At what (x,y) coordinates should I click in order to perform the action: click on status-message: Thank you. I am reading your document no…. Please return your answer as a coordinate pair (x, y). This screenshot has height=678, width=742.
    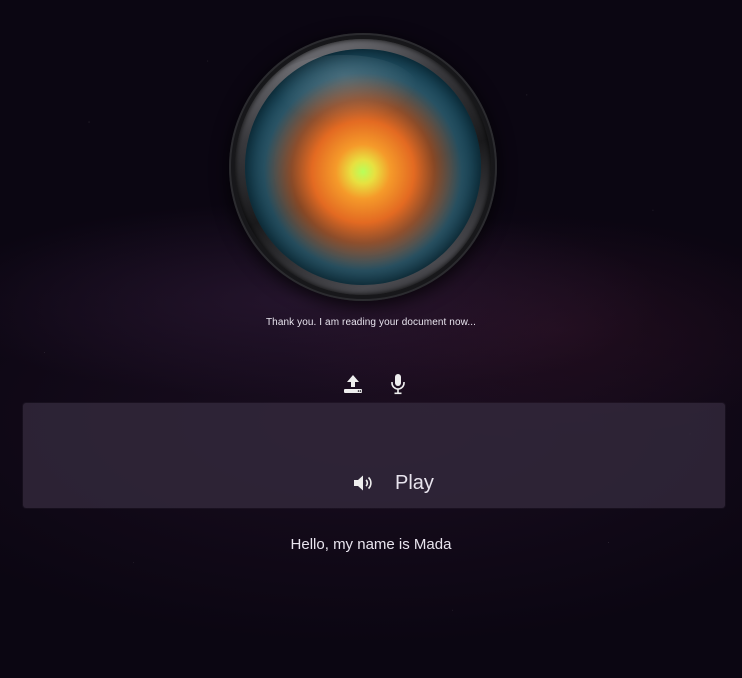
    Looking at the image, I should click on (371, 322).